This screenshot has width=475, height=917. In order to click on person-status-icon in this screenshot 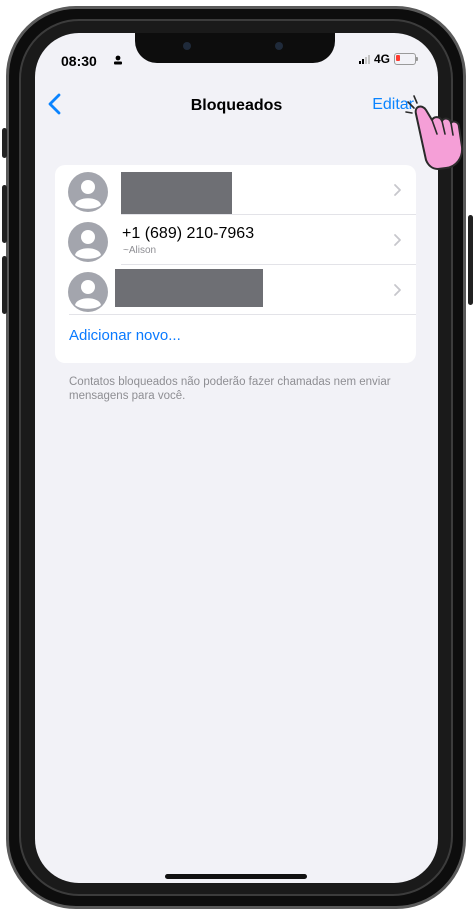, I will do `click(118, 60)`.